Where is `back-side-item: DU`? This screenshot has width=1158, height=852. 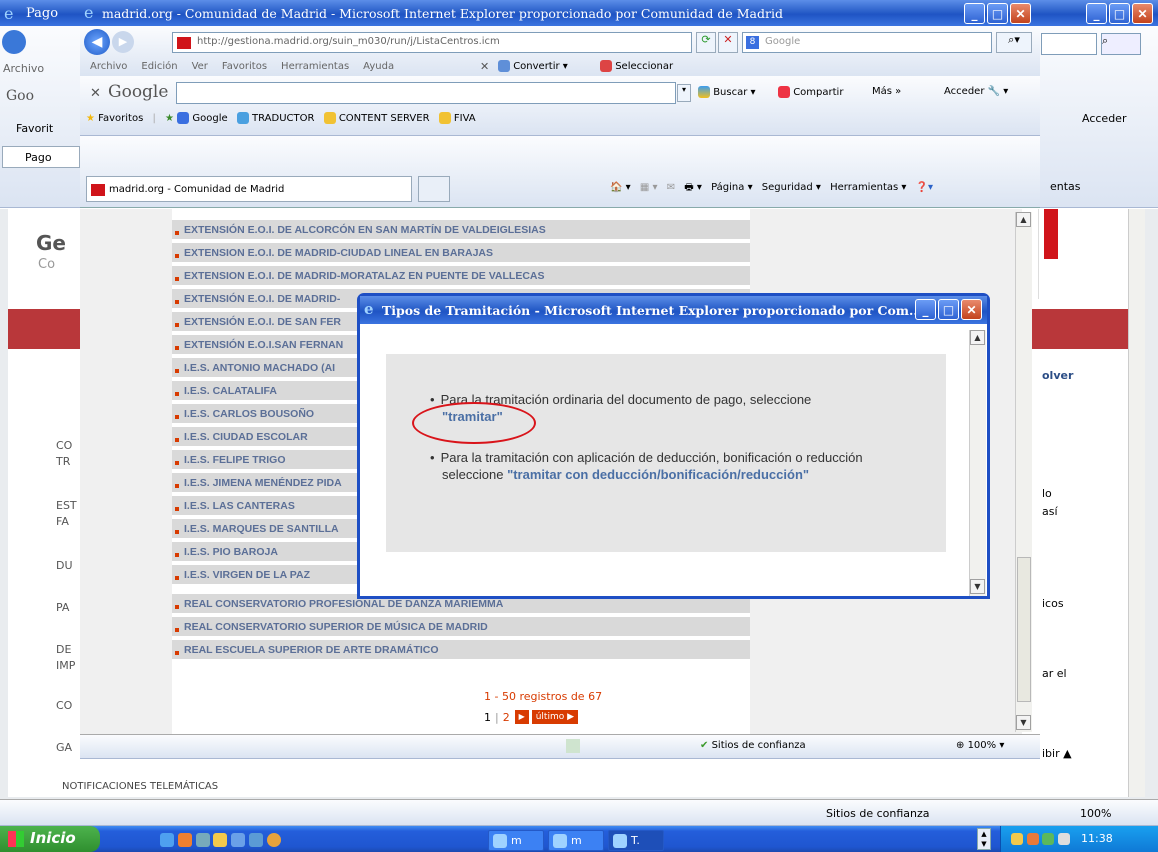 back-side-item: DU is located at coordinates (64, 565).